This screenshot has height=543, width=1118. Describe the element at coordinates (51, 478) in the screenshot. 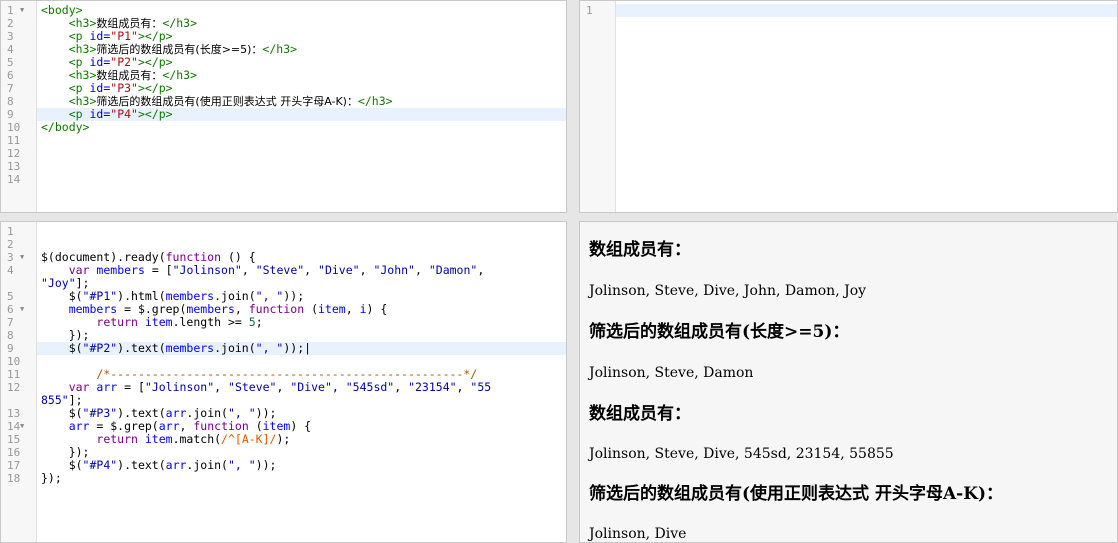

I see `code-line: });` at that location.